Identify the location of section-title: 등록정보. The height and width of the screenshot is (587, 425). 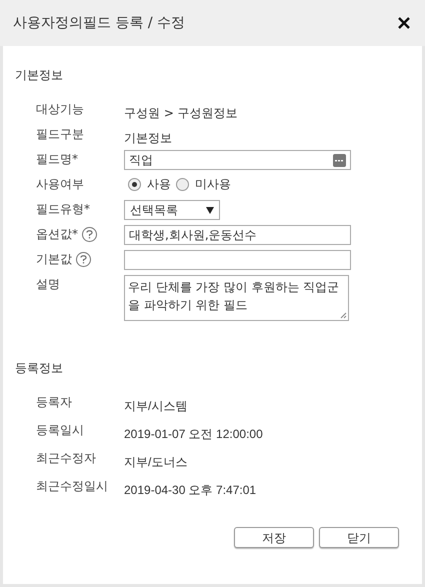
(39, 368).